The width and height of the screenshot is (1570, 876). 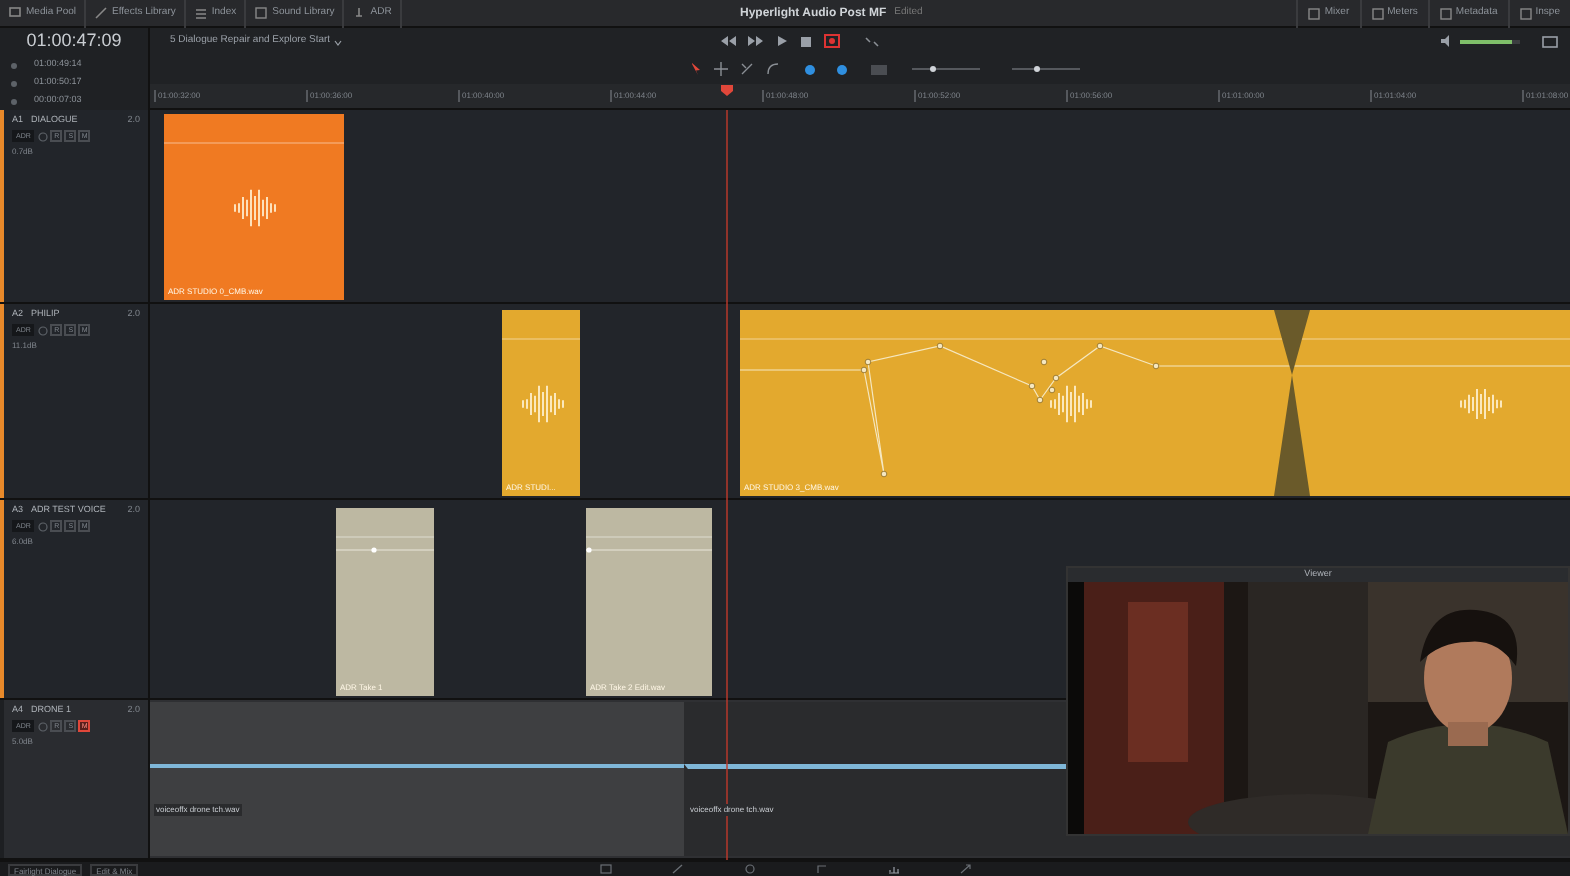 I want to click on monitor-icon, so click(x=1550, y=41).